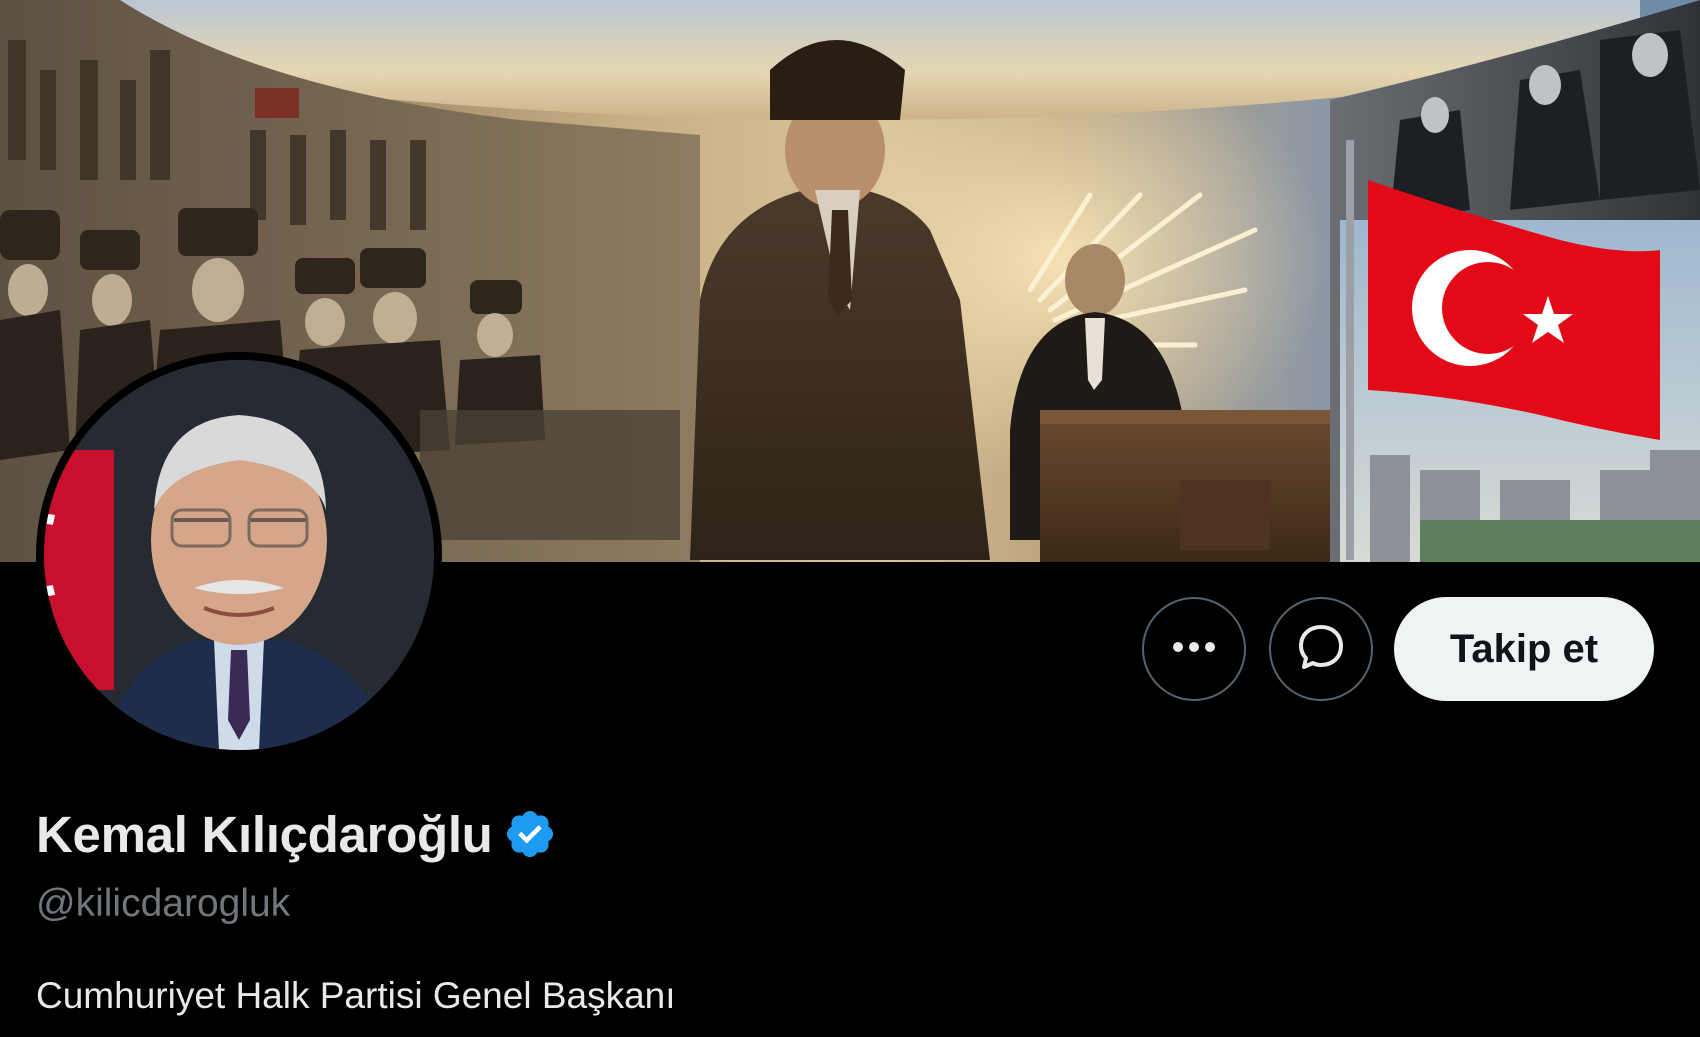  I want to click on follow-button: Takip et, so click(1524, 649).